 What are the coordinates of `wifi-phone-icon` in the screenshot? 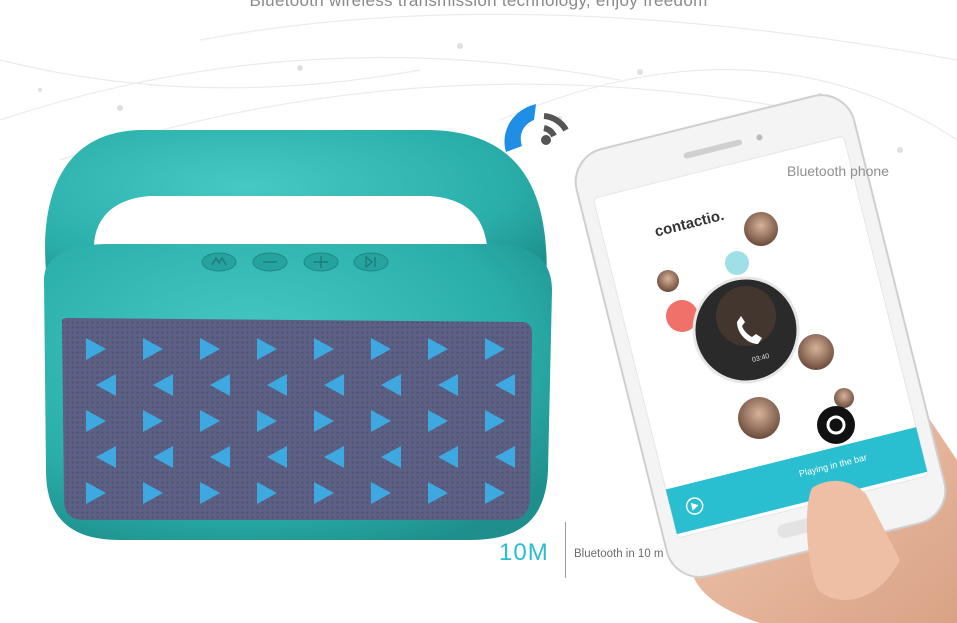 It's located at (536, 128).